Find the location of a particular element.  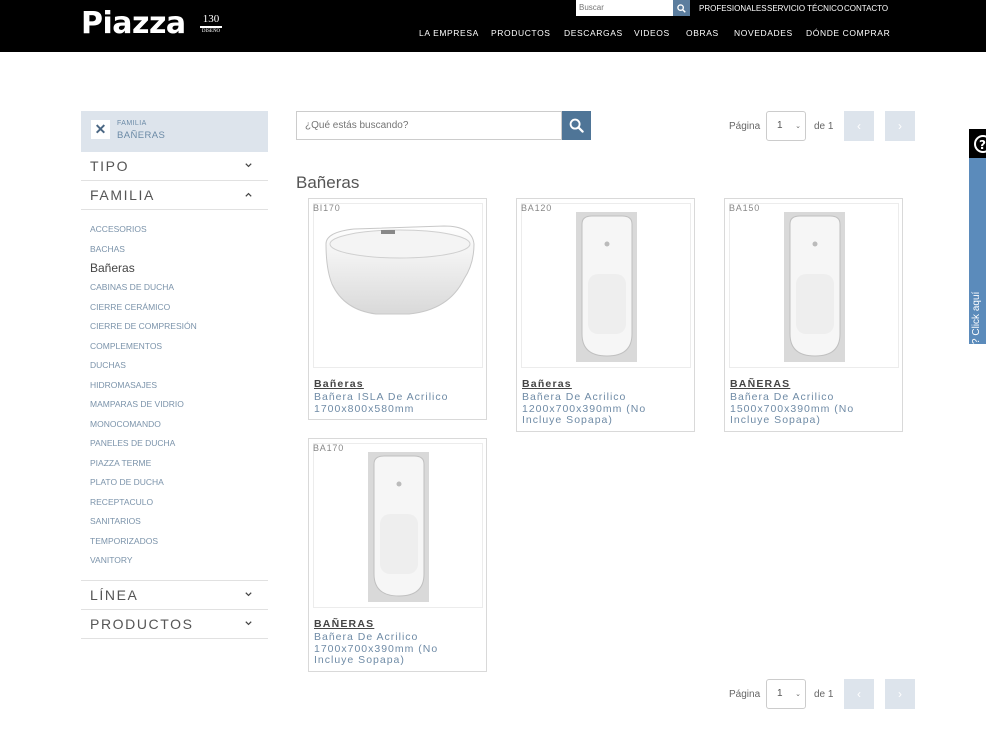

remove-filter-button: ✕ is located at coordinates (100, 129).